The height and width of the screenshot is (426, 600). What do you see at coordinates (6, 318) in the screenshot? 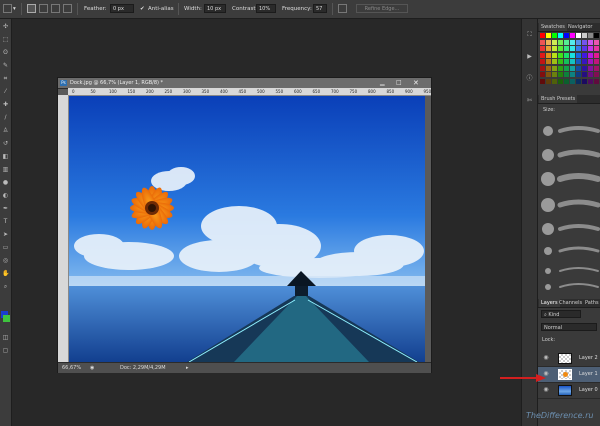
I see `background-color-swatch` at bounding box center [6, 318].